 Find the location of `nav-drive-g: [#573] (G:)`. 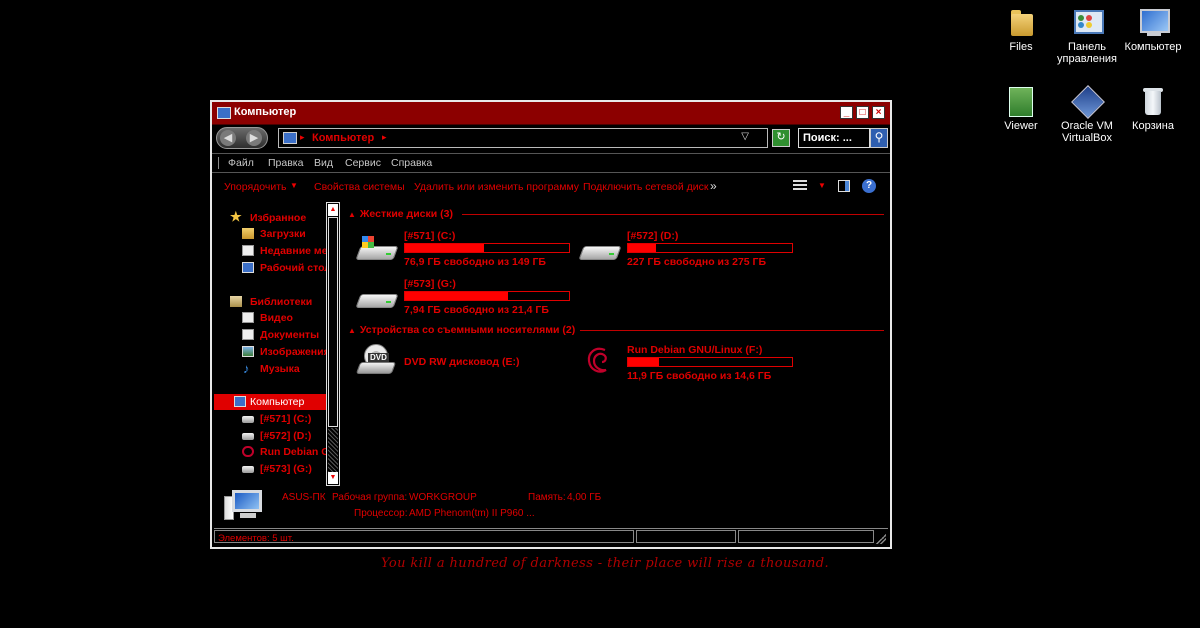

nav-drive-g: [#573] (G:) is located at coordinates (270, 469).